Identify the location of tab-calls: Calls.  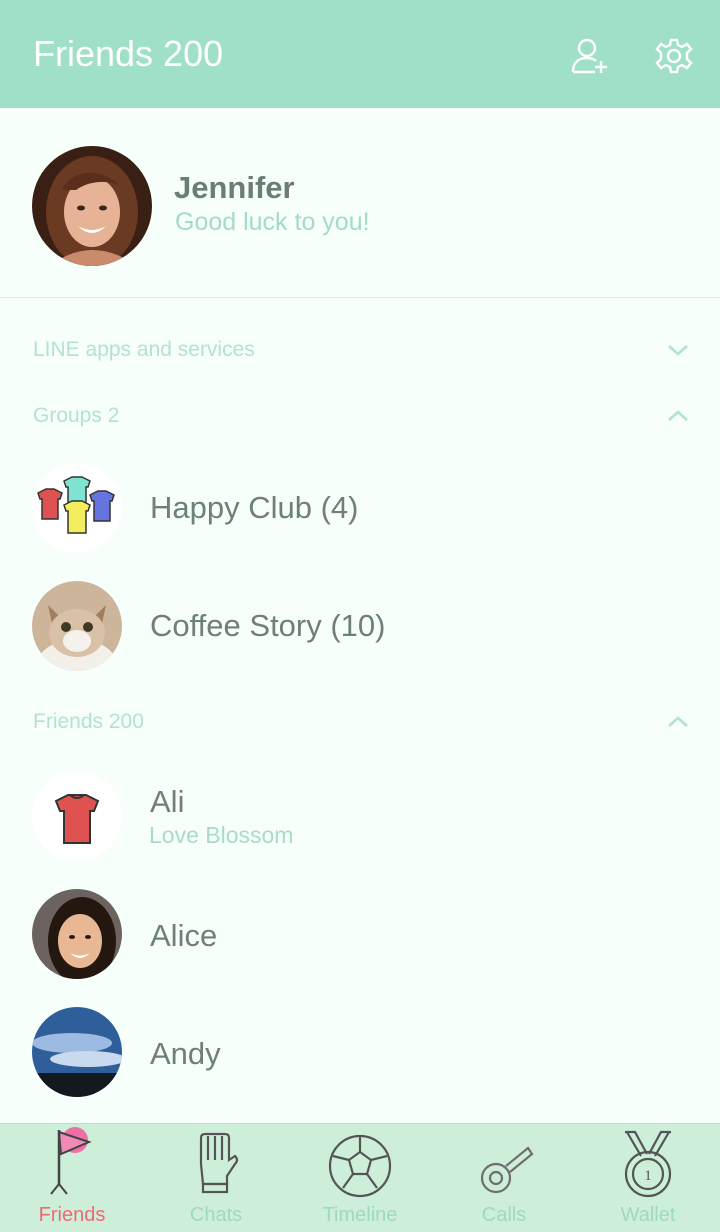
(504, 1178).